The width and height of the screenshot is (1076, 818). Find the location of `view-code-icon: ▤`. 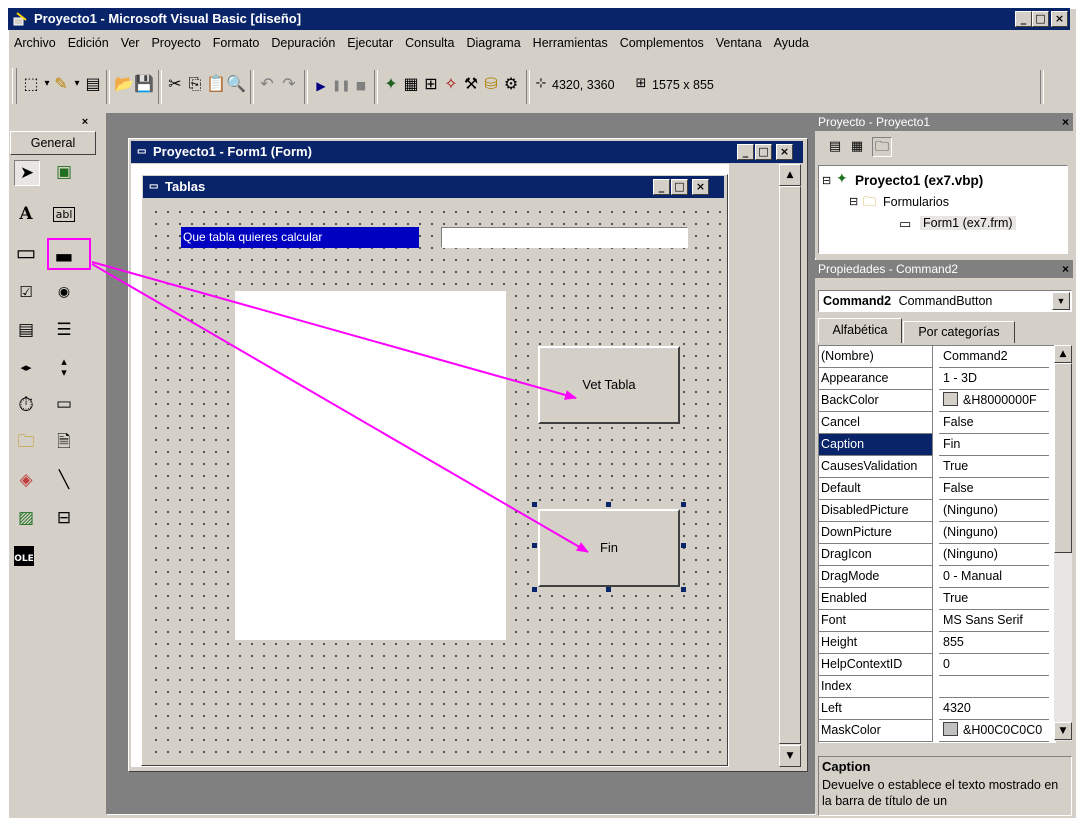

view-code-icon: ▤ is located at coordinates (835, 147).